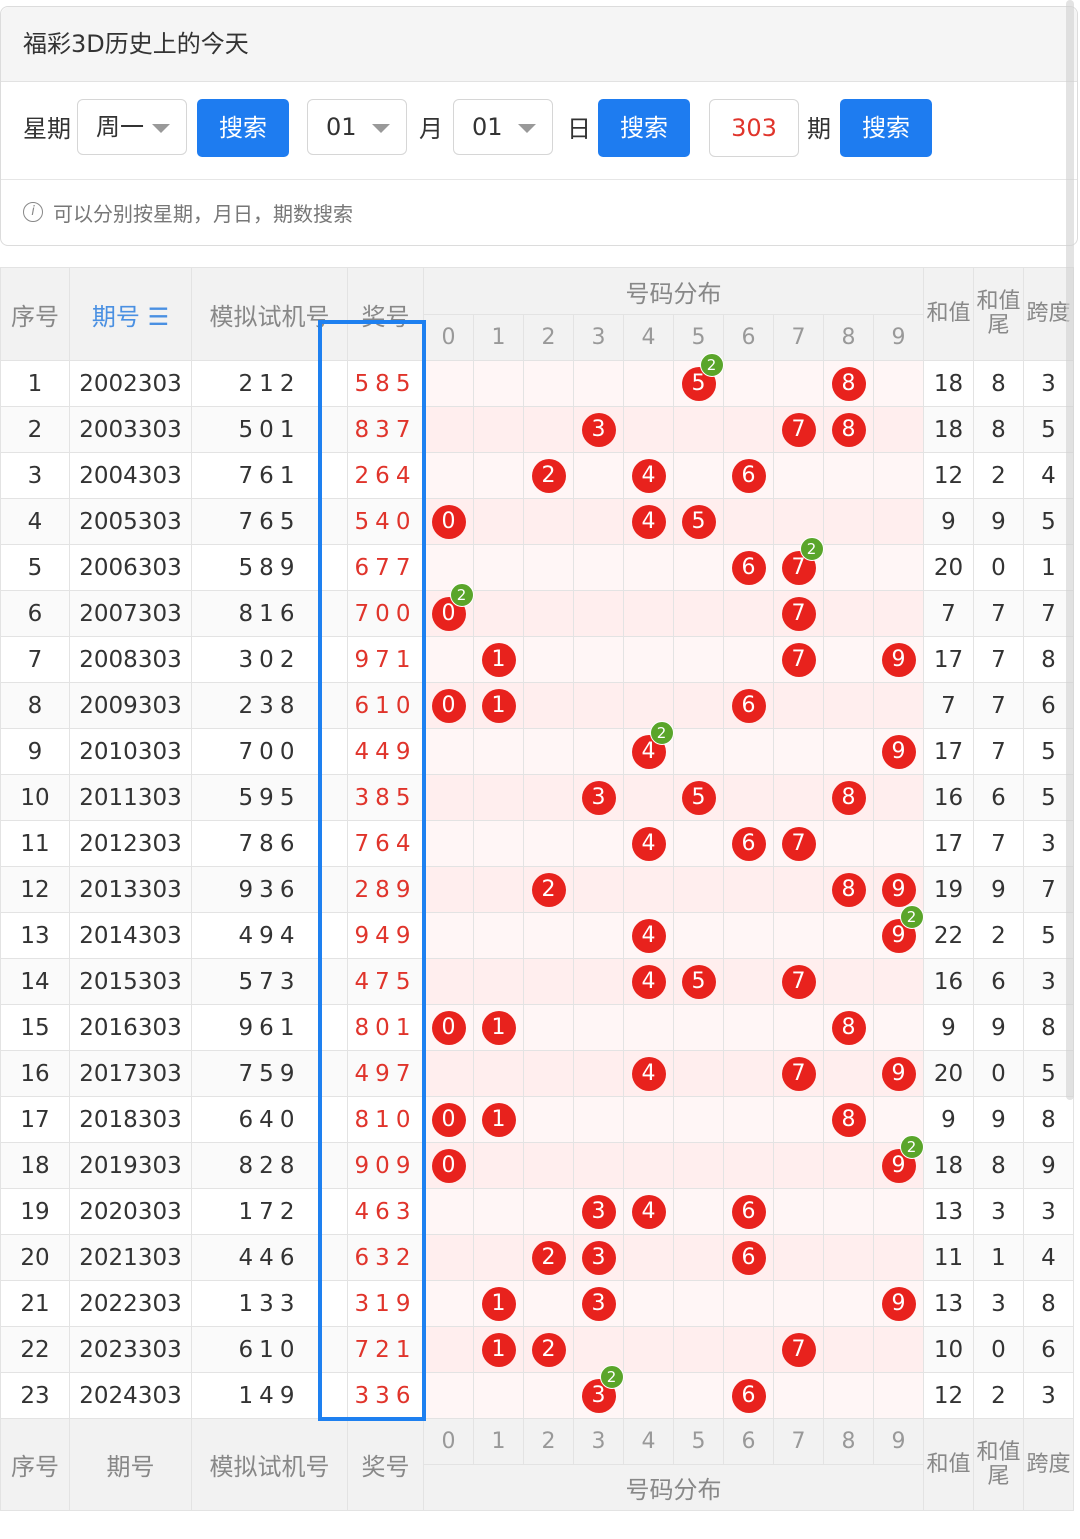 This screenshot has height=1539, width=1080. What do you see at coordinates (537, 981) in the screenshot?
I see `table-row: 14 2015303 573 475 4 5 7 16 6 3` at bounding box center [537, 981].